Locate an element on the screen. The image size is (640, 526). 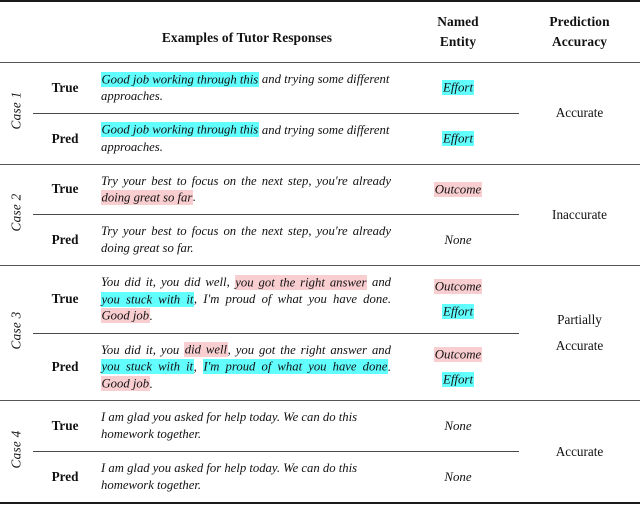
plain-text: You did it, you is located at coordinates (143, 349).